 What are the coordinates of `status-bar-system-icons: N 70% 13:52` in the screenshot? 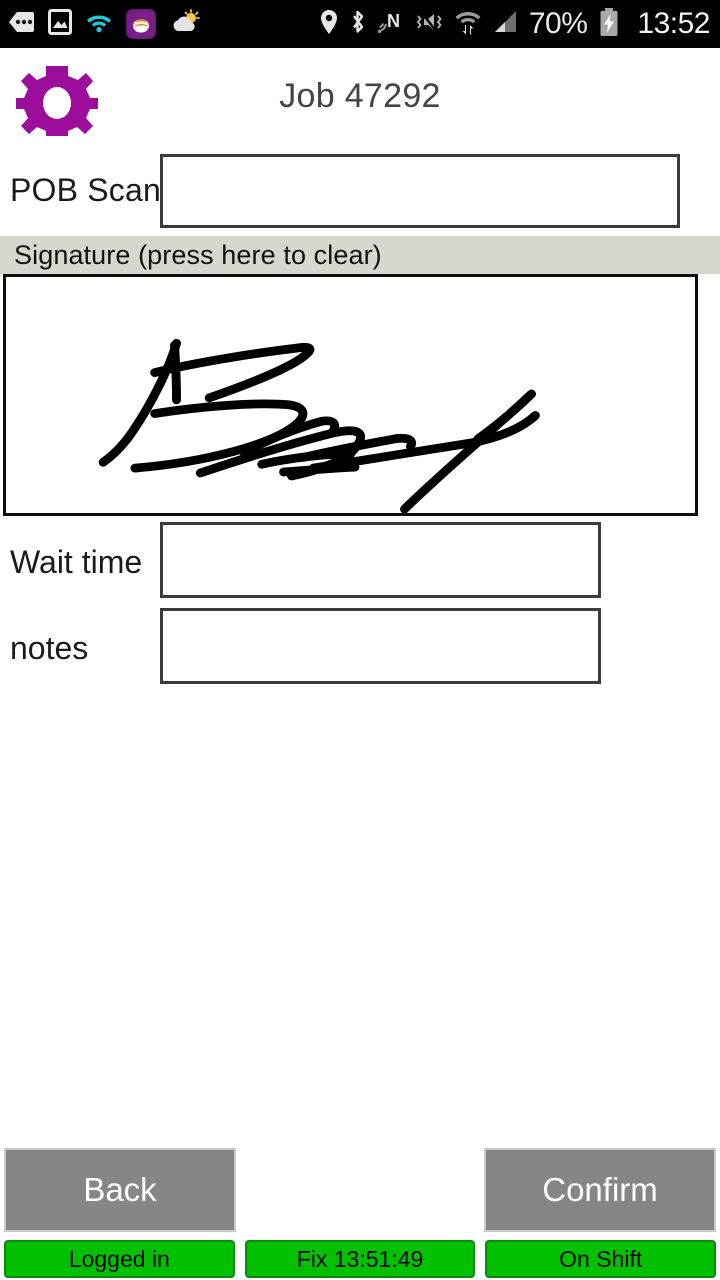 It's located at (515, 24).